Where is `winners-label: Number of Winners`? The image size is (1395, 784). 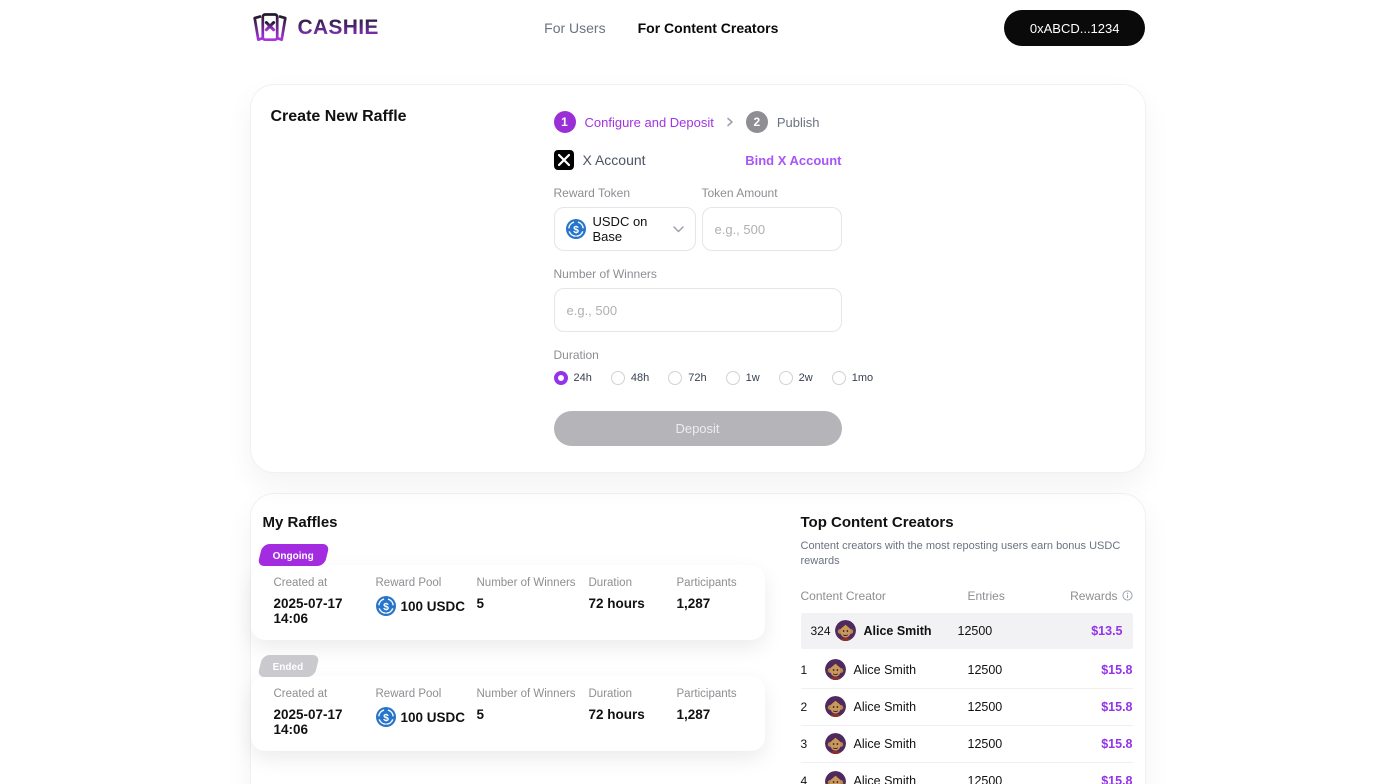
winners-label: Number of Winners is located at coordinates (526, 694).